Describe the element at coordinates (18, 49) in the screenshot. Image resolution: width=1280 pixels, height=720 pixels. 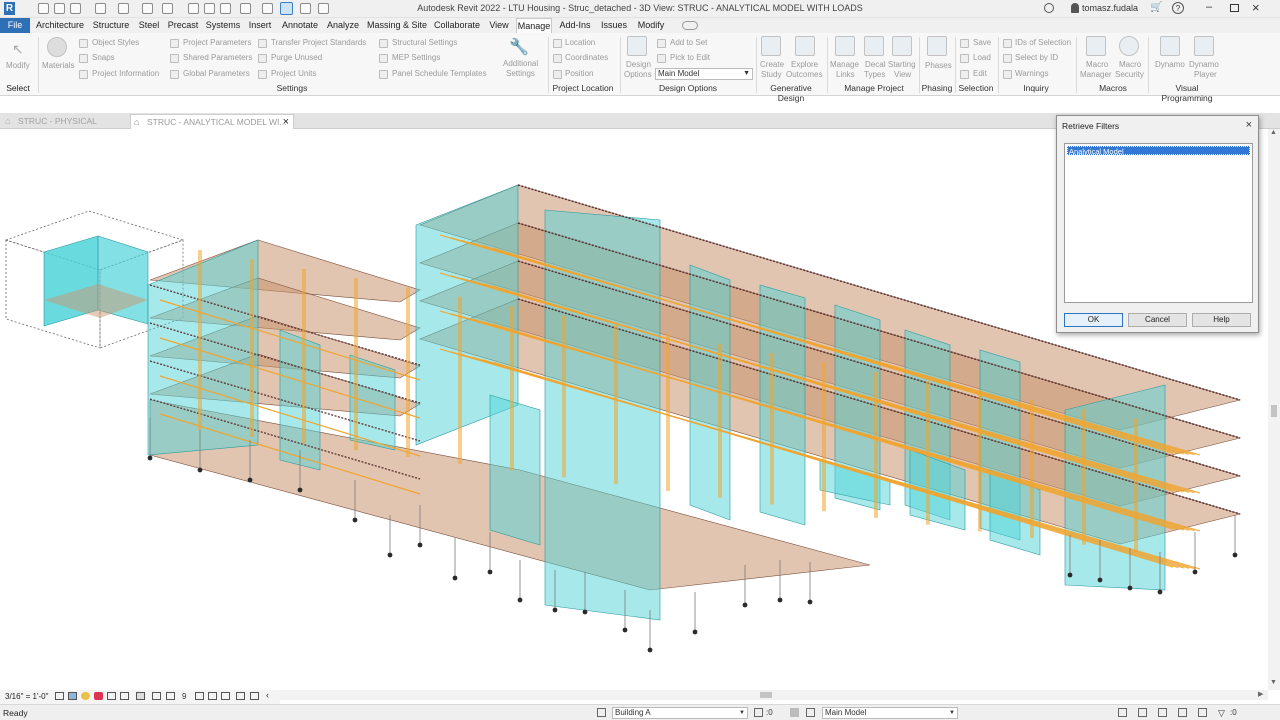
I see `modify-arrow-icon: ↖` at that location.